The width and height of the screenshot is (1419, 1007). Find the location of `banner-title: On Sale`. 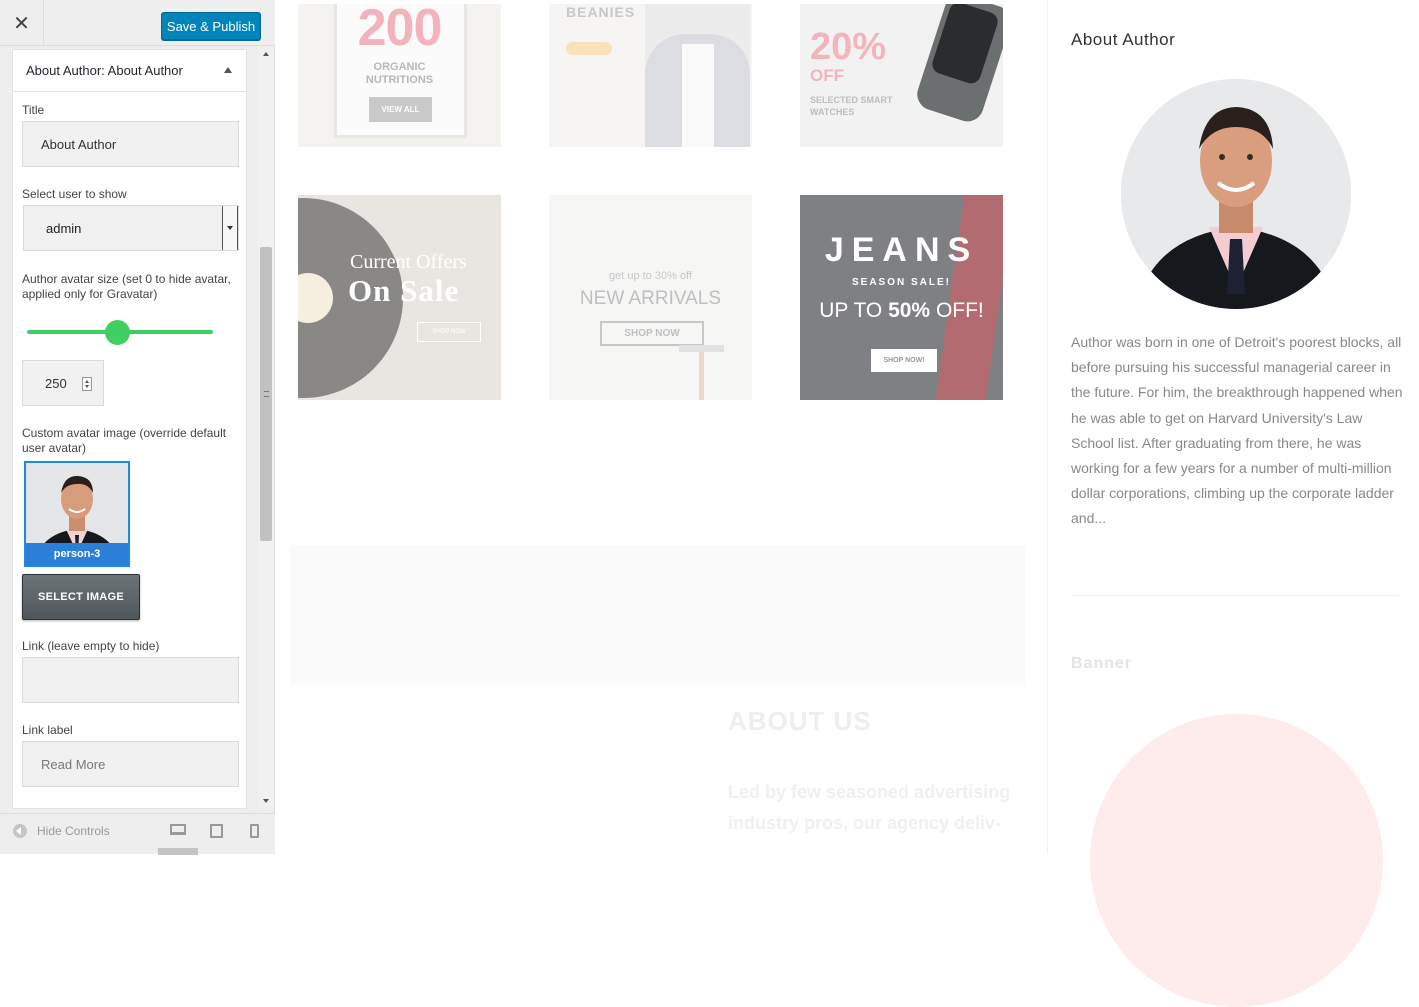

banner-title: On Sale is located at coordinates (404, 290).